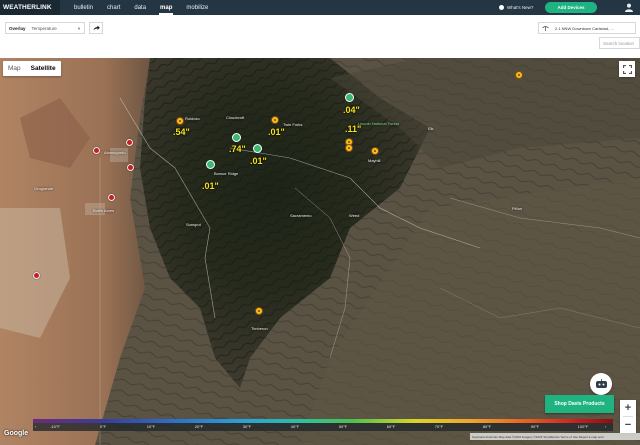  I want to click on map-type-toggle: Map Satellite, so click(32, 68).